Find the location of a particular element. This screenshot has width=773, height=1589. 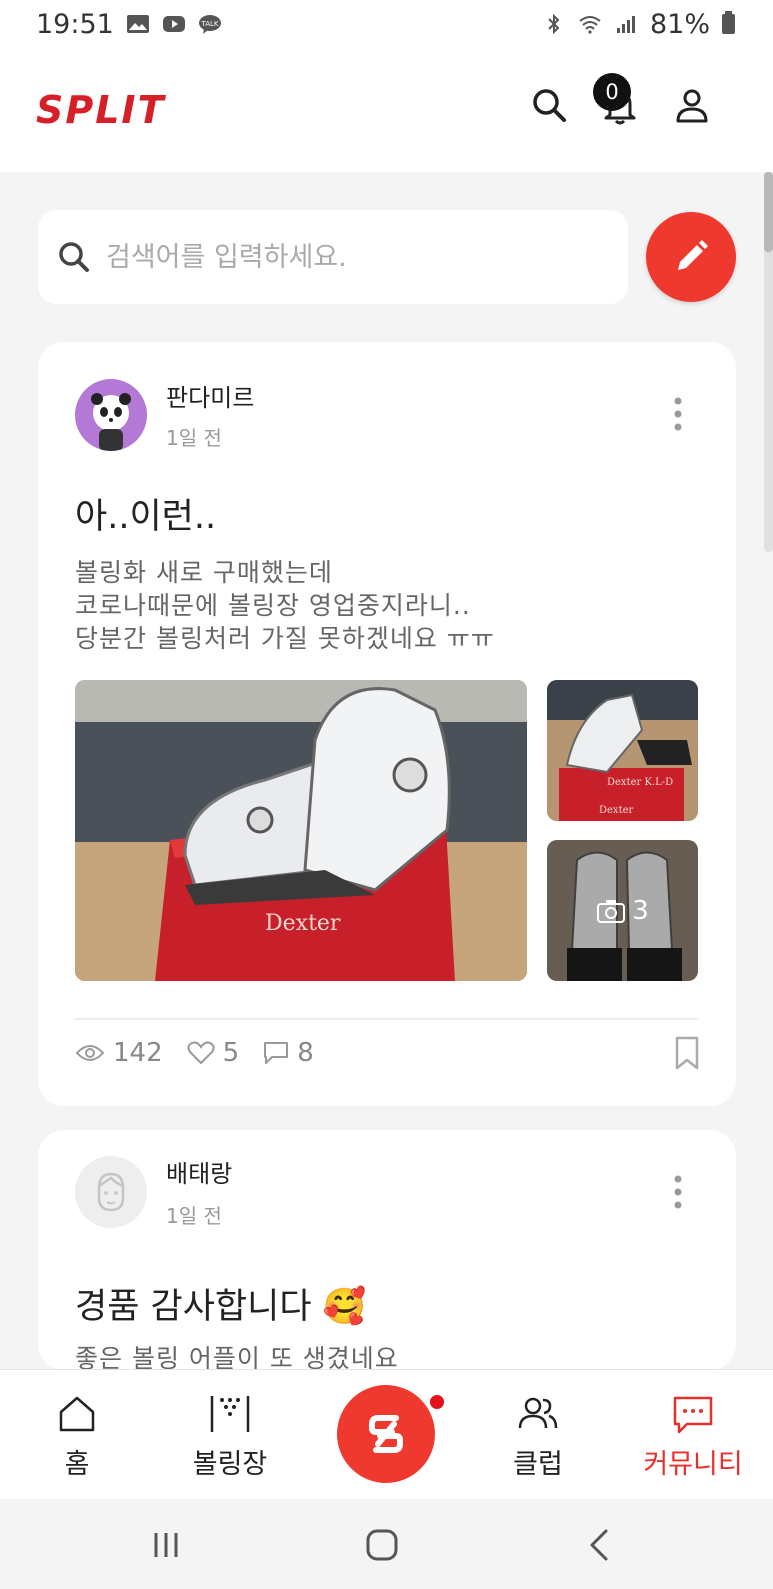

nav-bowling-alley: 볼링장 is located at coordinates (230, 1435).